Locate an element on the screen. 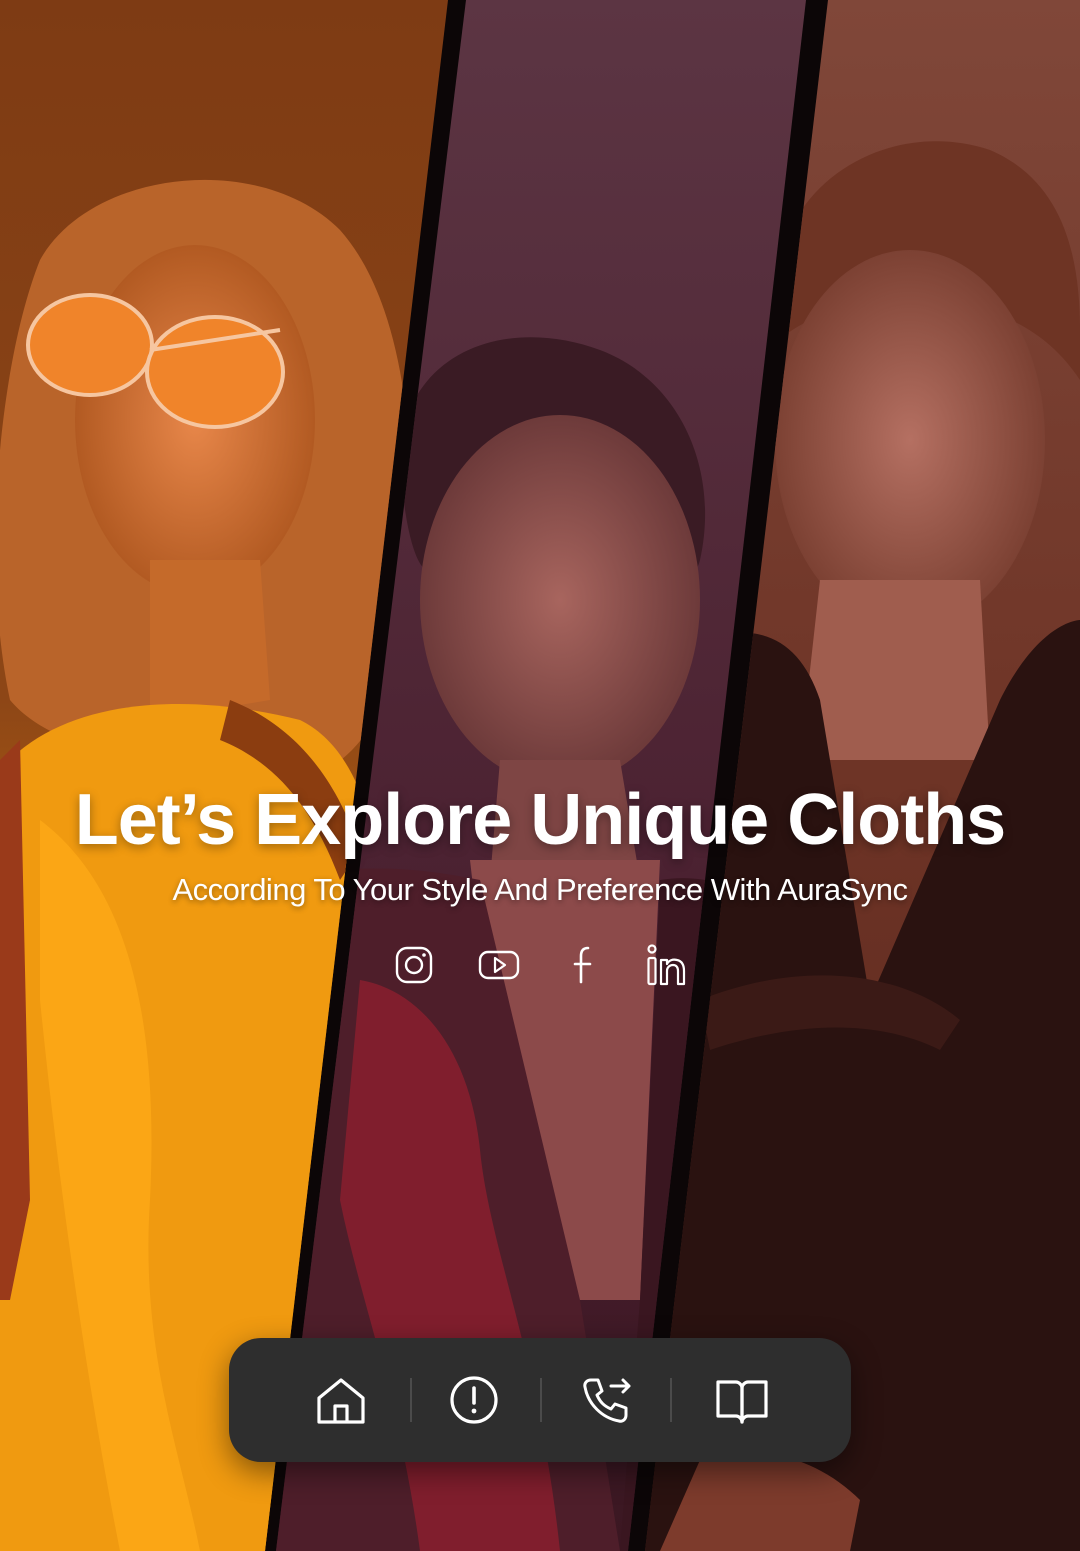  social-links is located at coordinates (542, 965).